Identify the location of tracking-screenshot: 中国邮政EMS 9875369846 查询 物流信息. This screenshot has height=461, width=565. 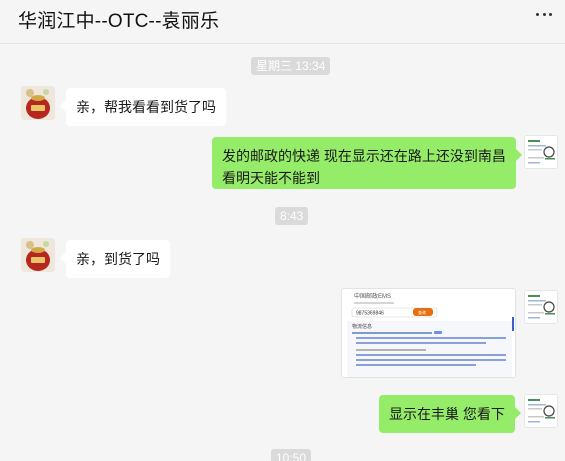
(428, 333).